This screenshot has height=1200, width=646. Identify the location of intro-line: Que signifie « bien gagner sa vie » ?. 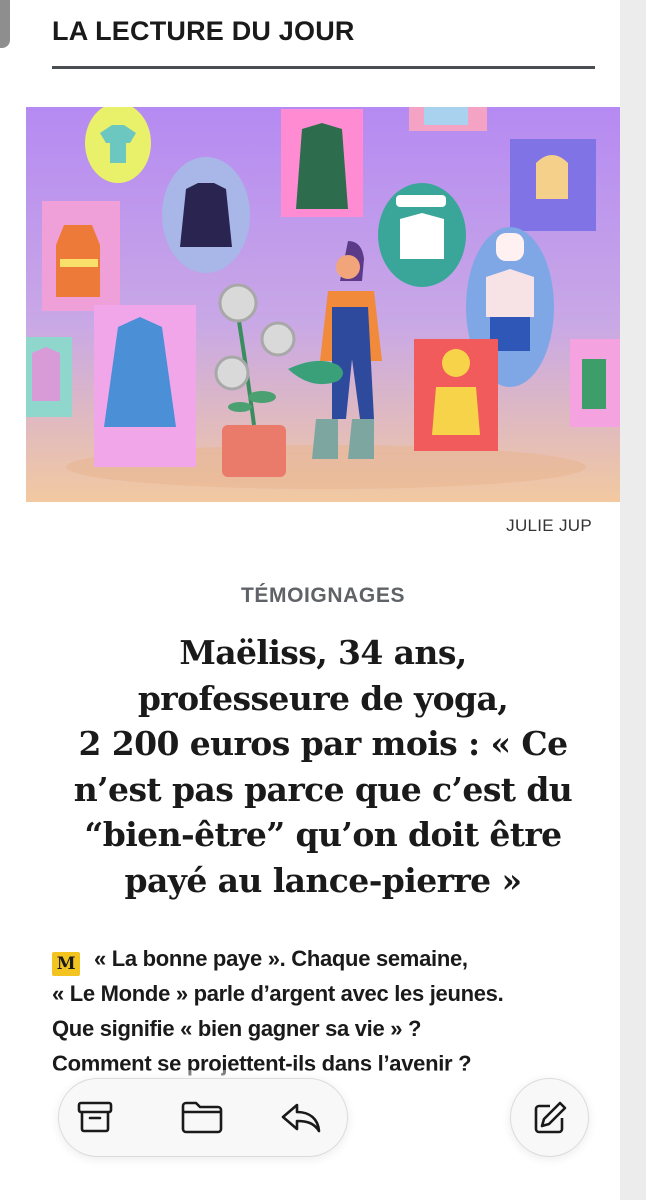
(237, 1028).